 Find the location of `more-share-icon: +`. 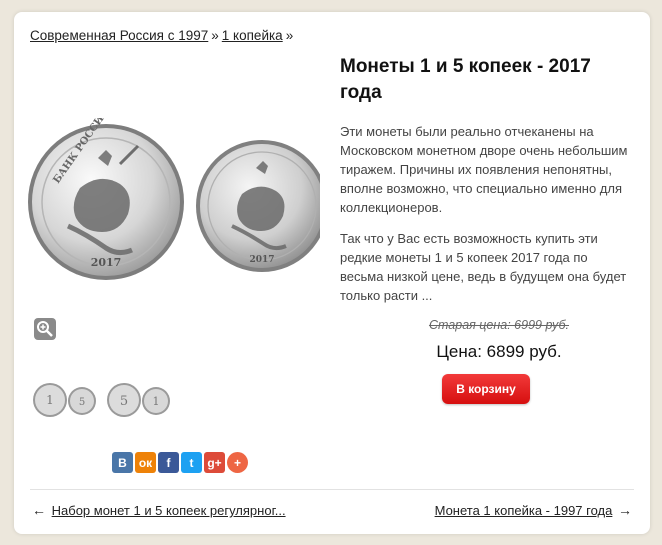

more-share-icon: + is located at coordinates (237, 462).